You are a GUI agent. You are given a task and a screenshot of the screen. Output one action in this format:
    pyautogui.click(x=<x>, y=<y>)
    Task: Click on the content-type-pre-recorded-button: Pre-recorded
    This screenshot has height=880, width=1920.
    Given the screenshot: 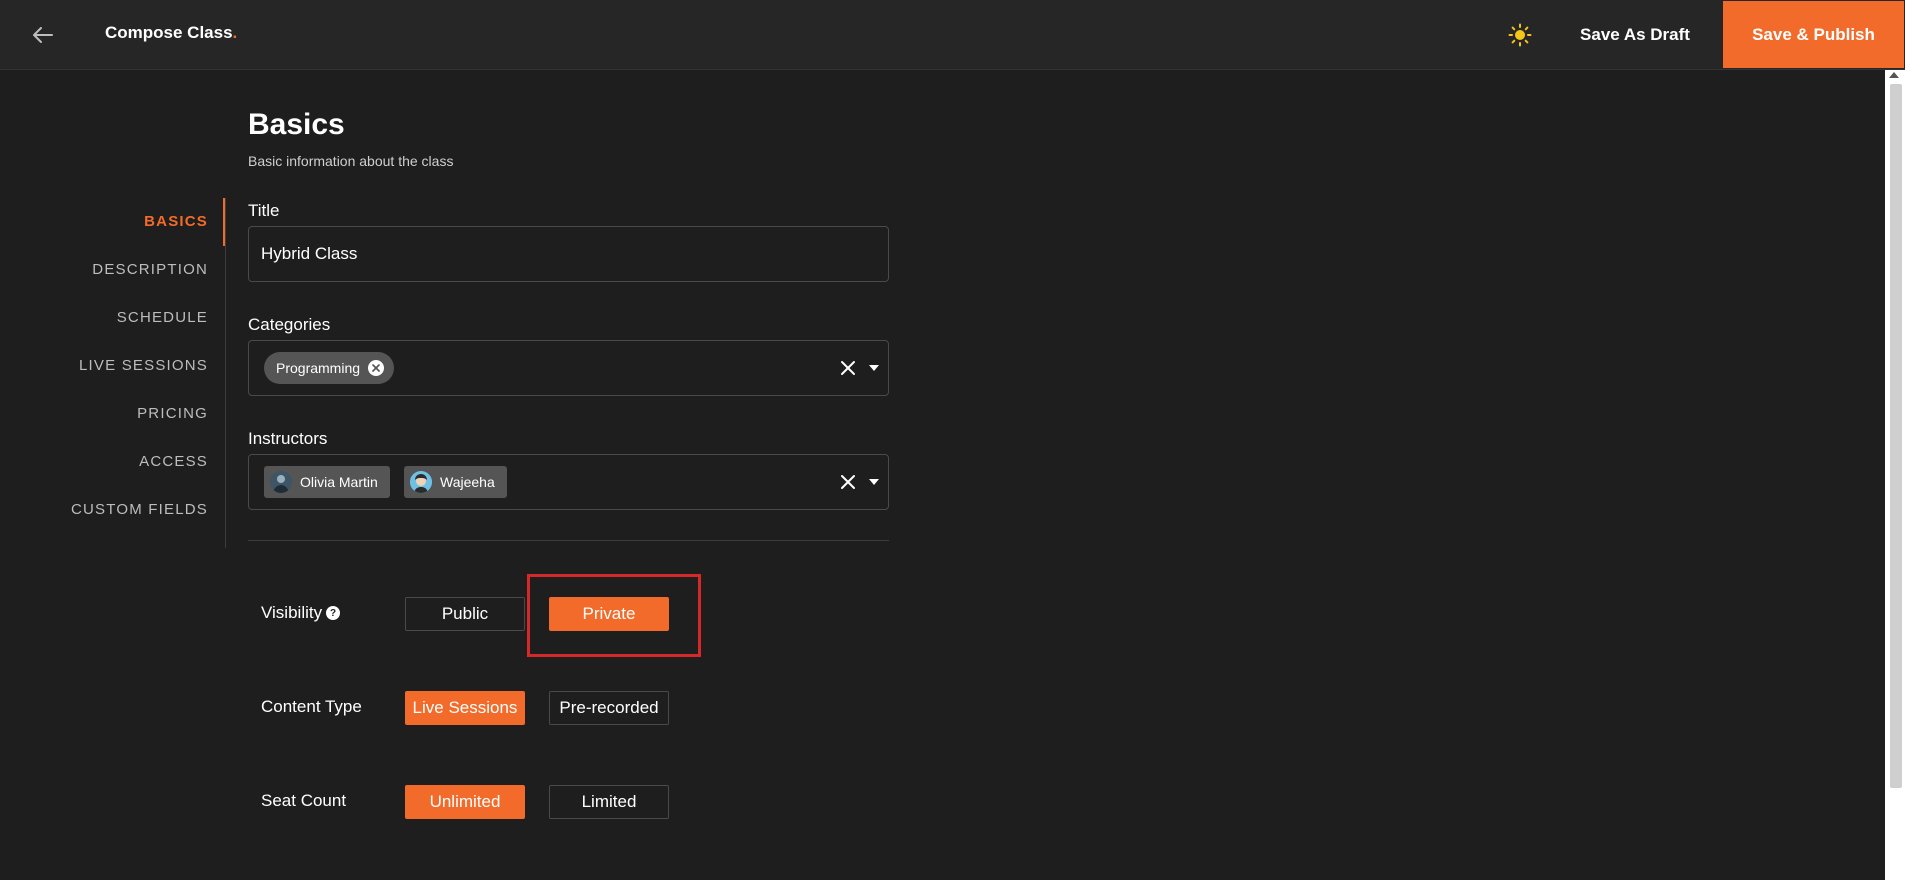 What is the action you would take?
    pyautogui.click(x=609, y=708)
    